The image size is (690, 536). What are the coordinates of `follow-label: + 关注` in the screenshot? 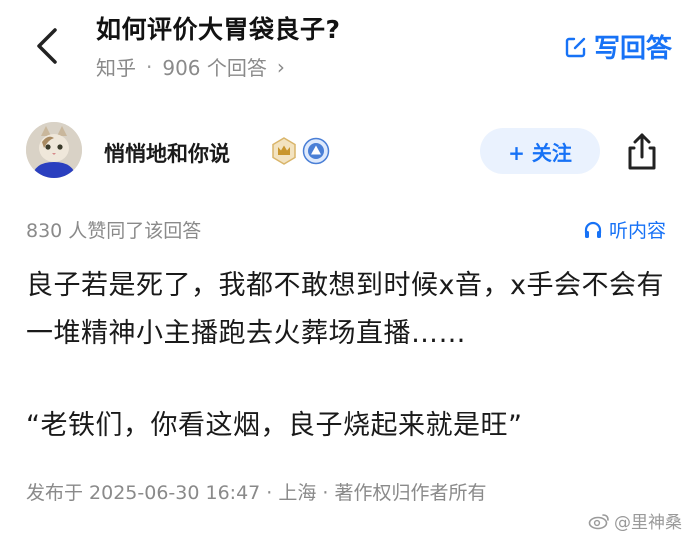 It's located at (540, 152).